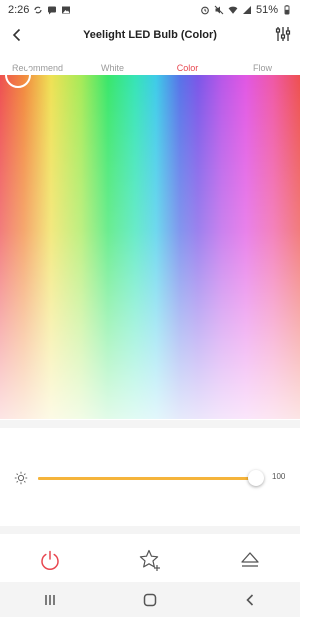  I want to click on app-header: Yeelight LED Bulb (Color), so click(150, 35).